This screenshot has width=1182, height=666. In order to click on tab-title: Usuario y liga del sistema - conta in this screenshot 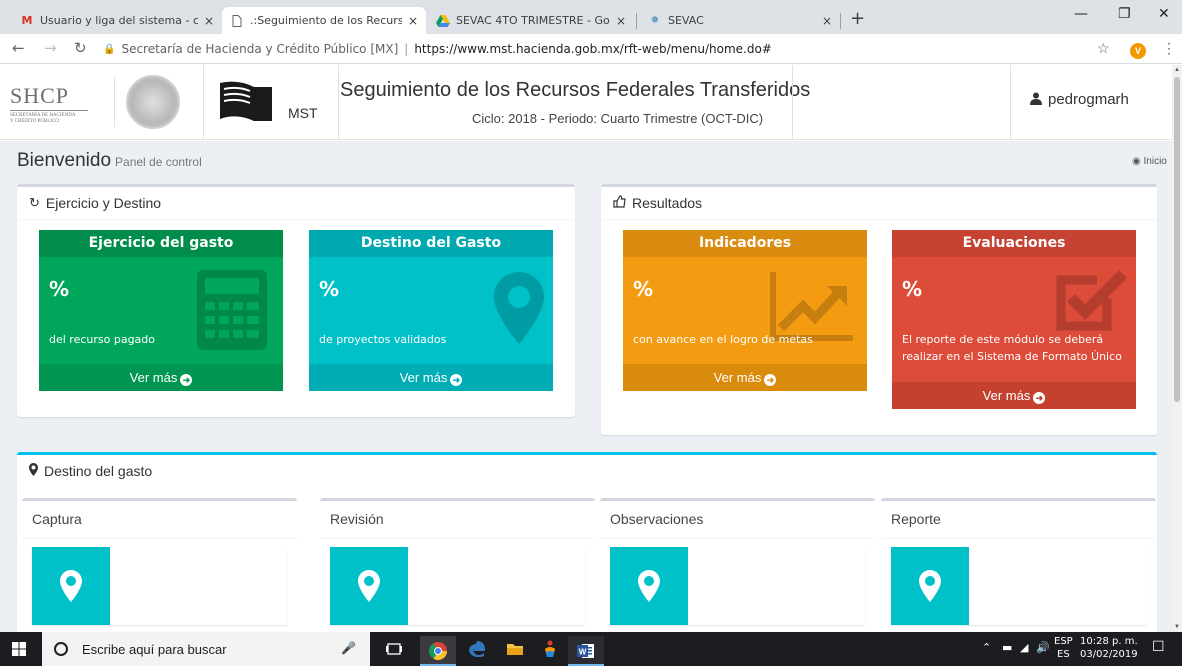, I will do `click(119, 20)`.